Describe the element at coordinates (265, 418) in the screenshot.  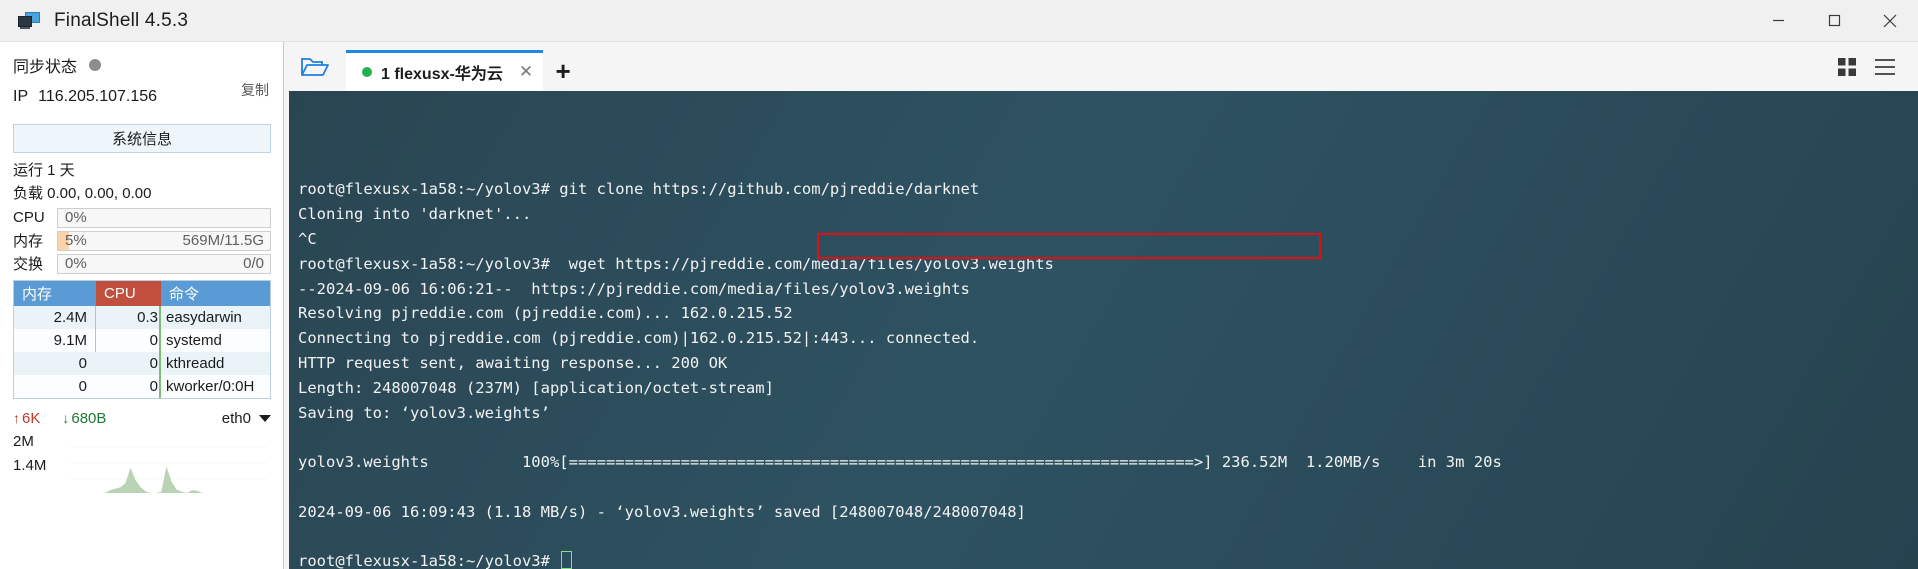
I see `chevron-down-icon` at that location.